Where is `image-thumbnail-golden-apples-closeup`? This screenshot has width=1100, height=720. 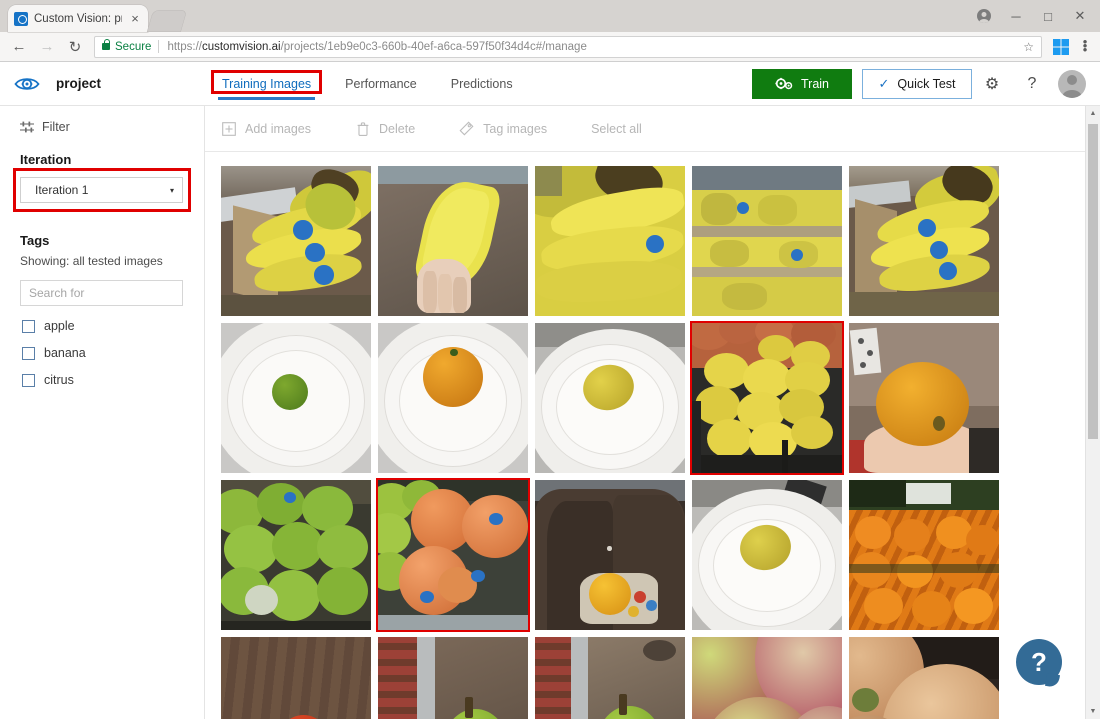 image-thumbnail-golden-apples-closeup is located at coordinates (924, 678).